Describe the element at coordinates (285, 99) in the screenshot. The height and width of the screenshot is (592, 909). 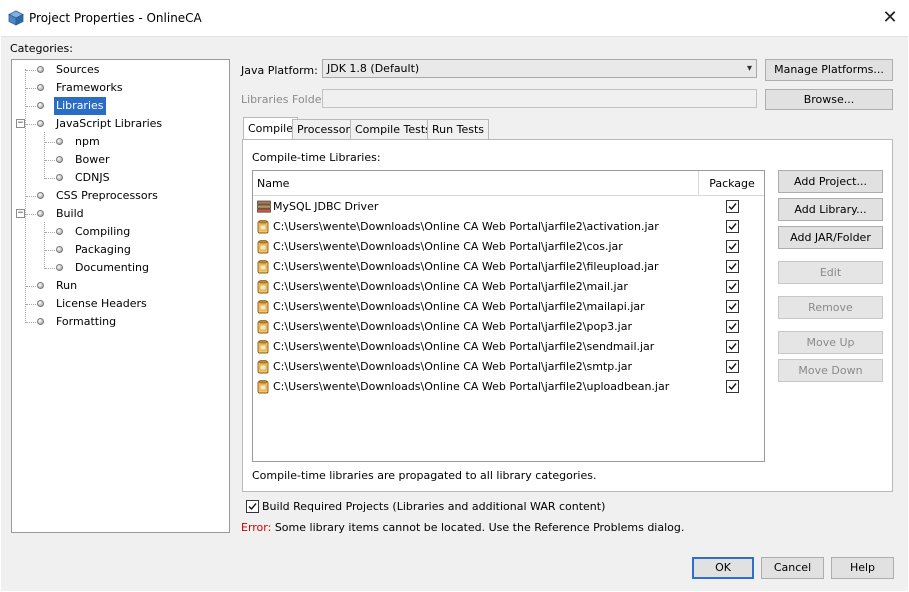
I see `libraries-folder-label: Libraries Folder:` at that location.